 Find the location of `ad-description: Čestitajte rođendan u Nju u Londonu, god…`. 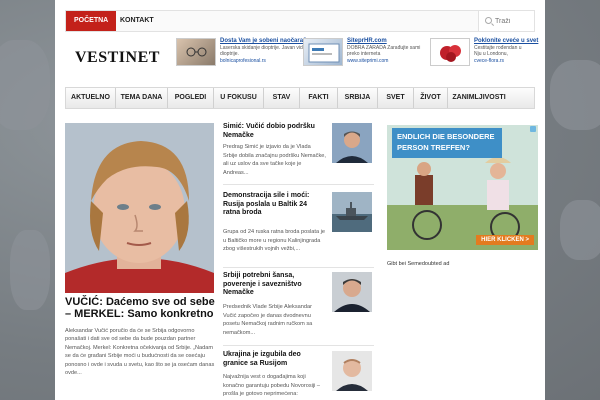

ad-description: Čestitajte rođendan u Nju u Londonu, god… is located at coordinates (498, 51).